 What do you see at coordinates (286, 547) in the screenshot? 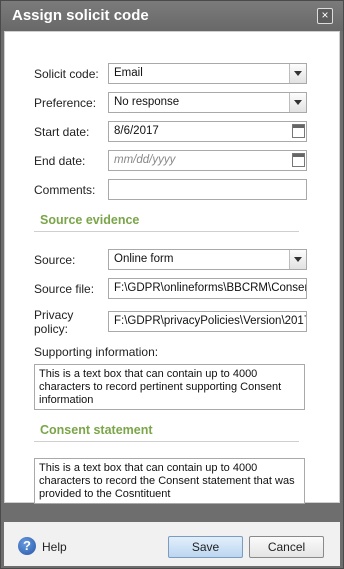
I see `cancel-button: Cancel` at bounding box center [286, 547].